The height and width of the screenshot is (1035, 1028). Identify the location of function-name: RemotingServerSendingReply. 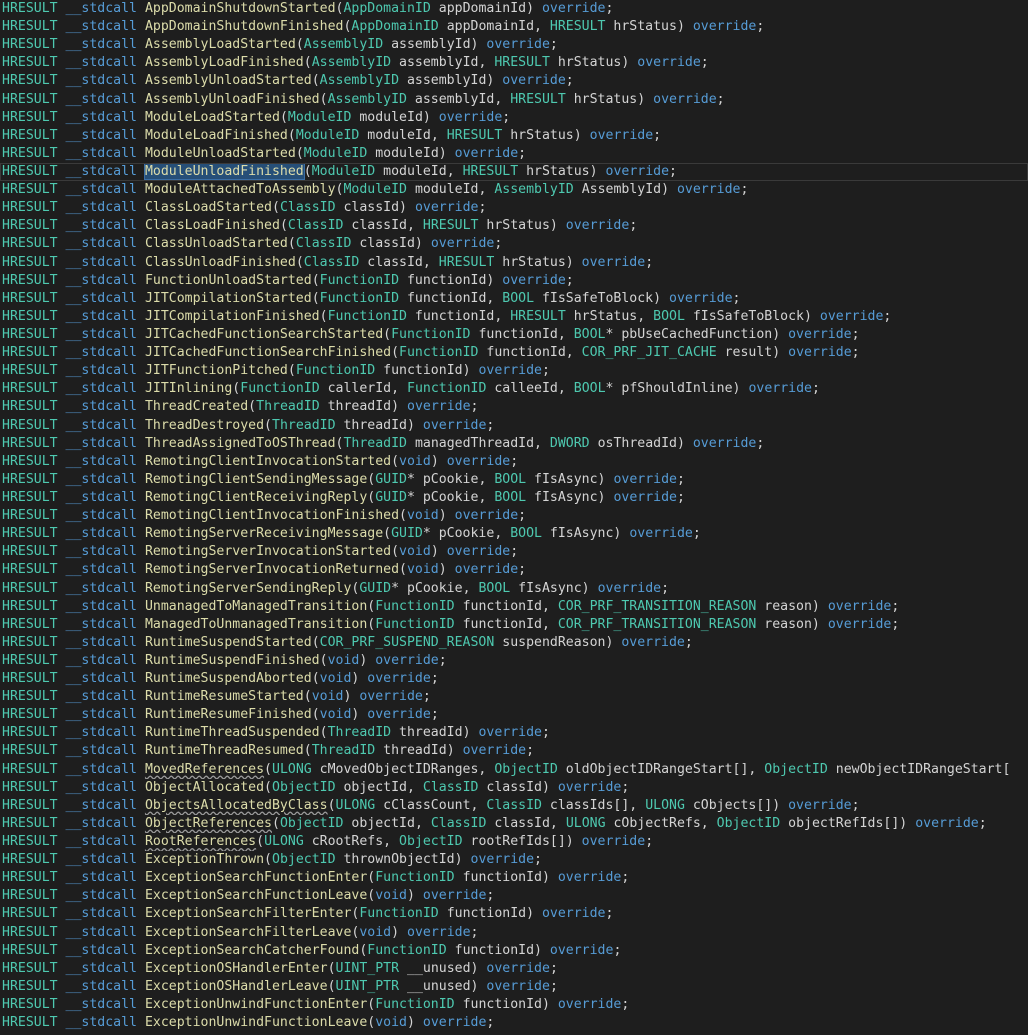
(248, 588).